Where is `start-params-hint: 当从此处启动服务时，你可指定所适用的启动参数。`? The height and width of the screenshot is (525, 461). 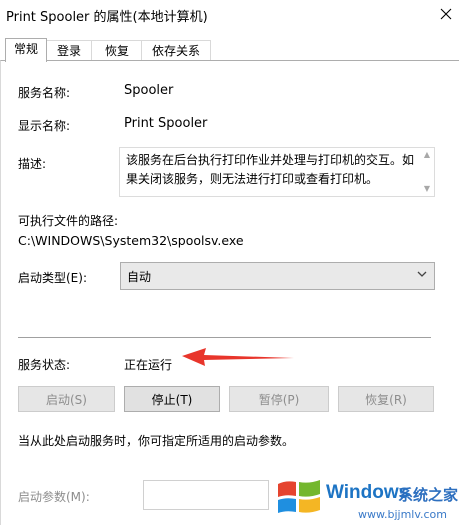 start-params-hint: 当从此处启动服务时，你可指定所适用的启动参数。 is located at coordinates (156, 441).